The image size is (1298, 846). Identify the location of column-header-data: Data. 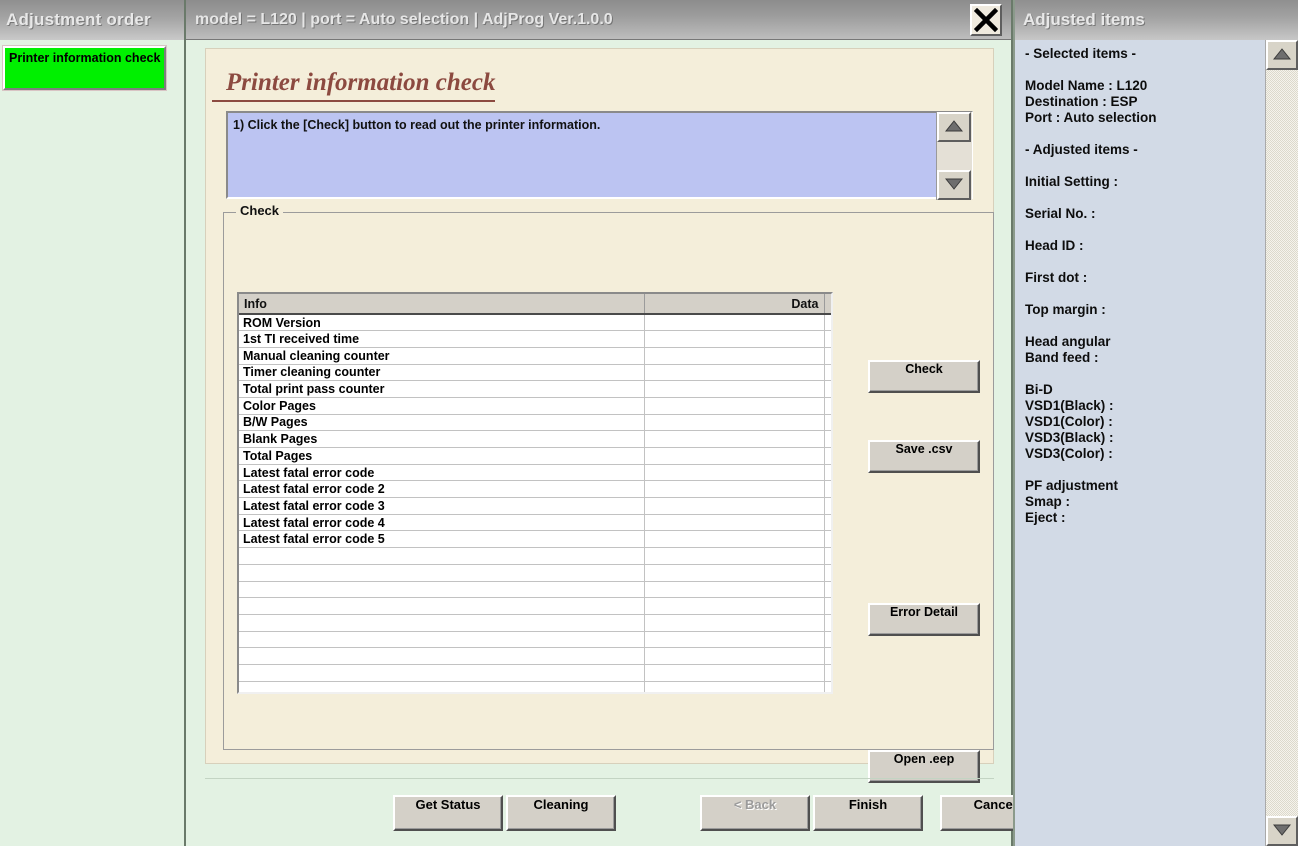
(734, 304).